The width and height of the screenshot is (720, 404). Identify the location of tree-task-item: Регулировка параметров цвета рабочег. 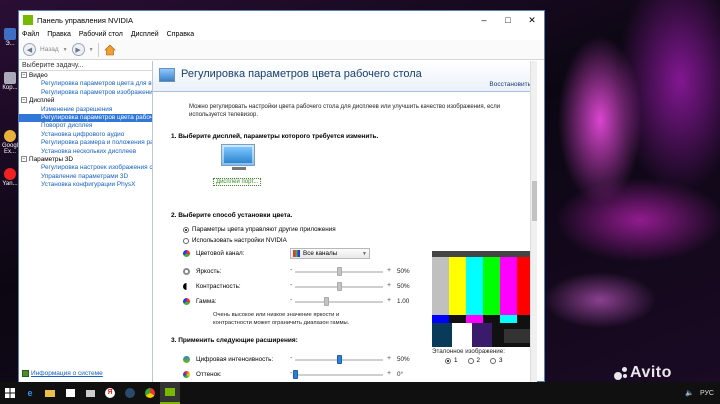
(85, 118).